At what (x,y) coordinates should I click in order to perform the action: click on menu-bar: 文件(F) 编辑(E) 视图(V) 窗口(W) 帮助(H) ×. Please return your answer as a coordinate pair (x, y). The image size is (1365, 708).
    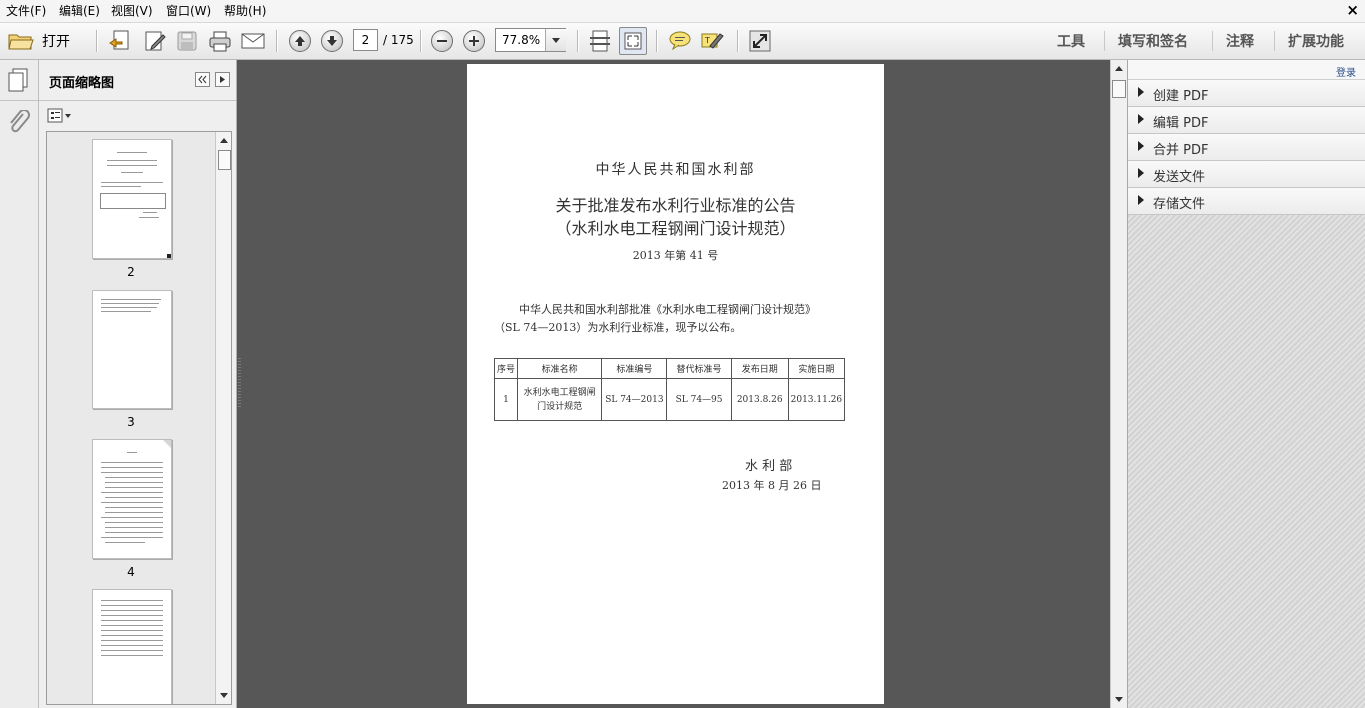
    Looking at the image, I should click on (682, 11).